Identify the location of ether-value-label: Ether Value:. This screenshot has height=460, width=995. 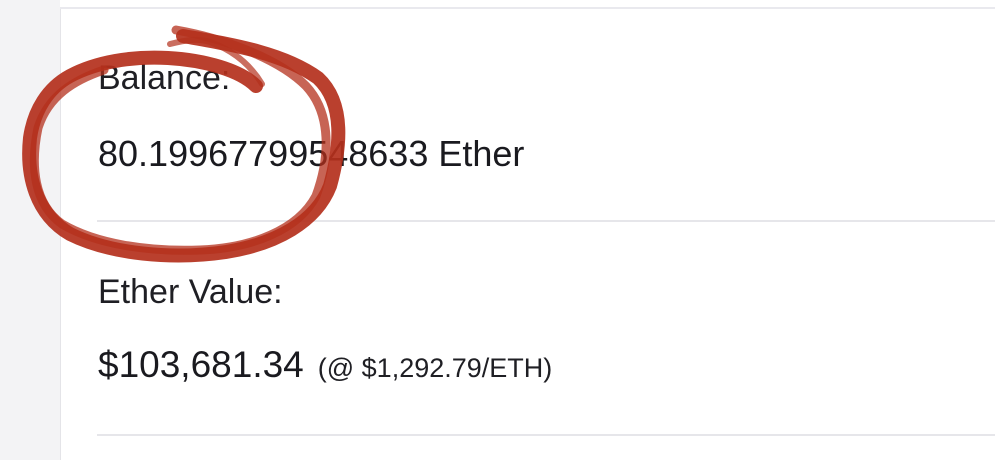
(190, 292).